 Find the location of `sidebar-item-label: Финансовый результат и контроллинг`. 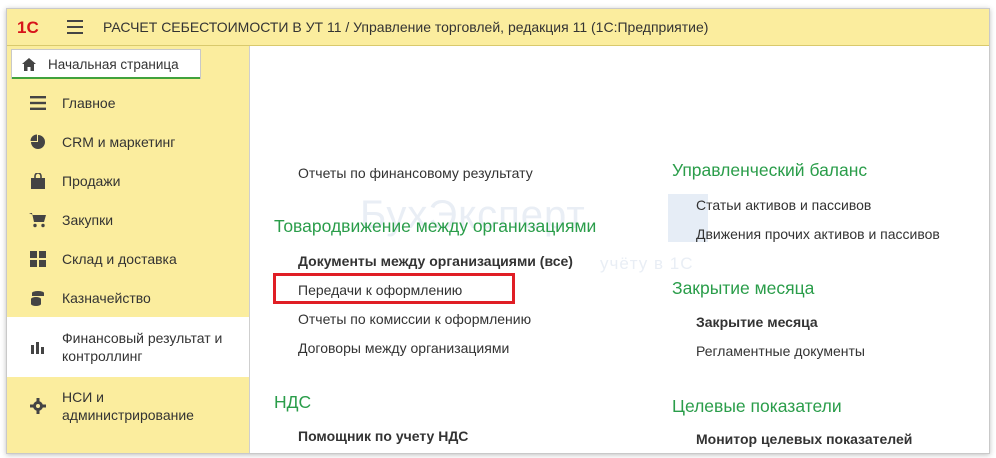

sidebar-item-label: Финансовый результат и контроллинг is located at coordinates (142, 347).